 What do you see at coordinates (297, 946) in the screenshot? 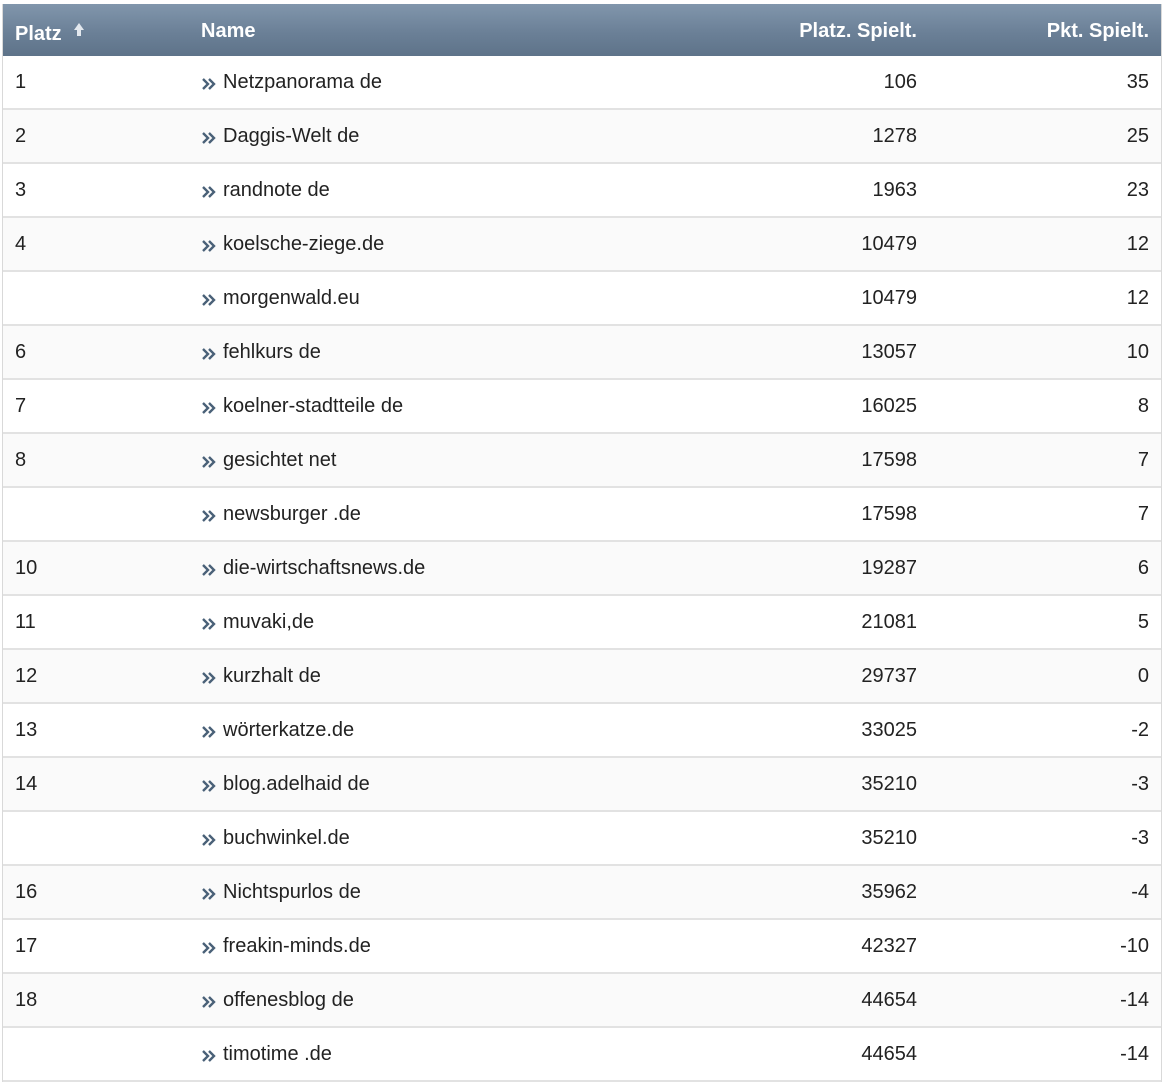
I see `site-name-link: freakin-minds.de` at bounding box center [297, 946].